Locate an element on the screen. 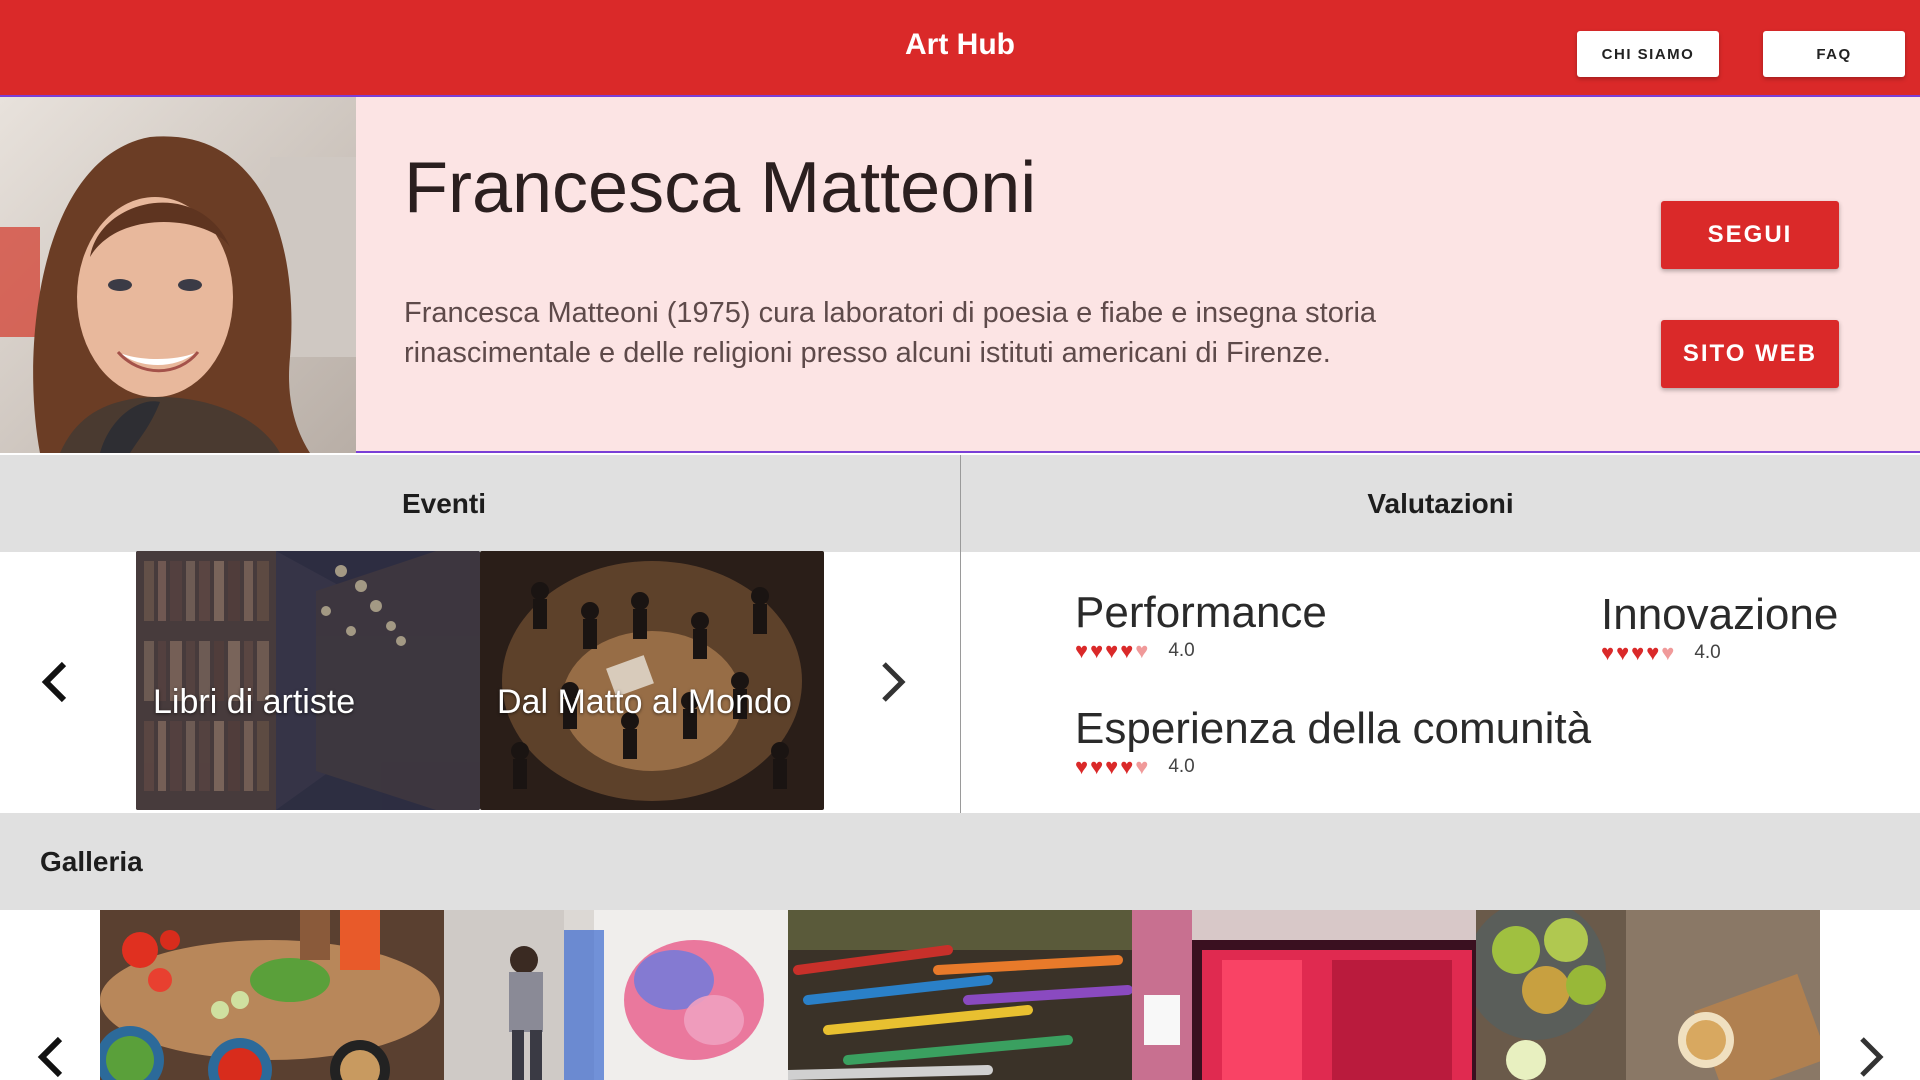 This screenshot has width=1920, height=1080. event-card: Libri di artiste is located at coordinates (308, 680).